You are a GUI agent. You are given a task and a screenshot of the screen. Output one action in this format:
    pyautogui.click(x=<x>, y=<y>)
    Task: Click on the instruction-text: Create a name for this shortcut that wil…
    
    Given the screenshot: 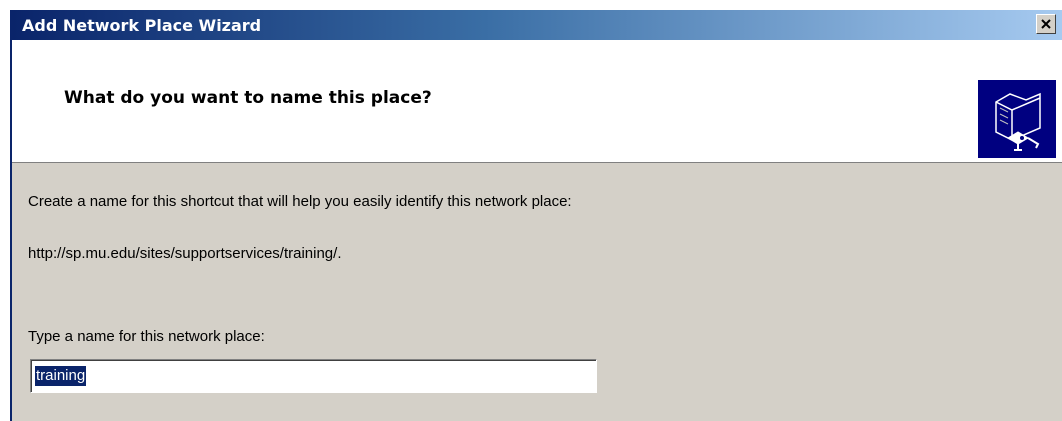 What is the action you would take?
    pyautogui.click(x=300, y=201)
    